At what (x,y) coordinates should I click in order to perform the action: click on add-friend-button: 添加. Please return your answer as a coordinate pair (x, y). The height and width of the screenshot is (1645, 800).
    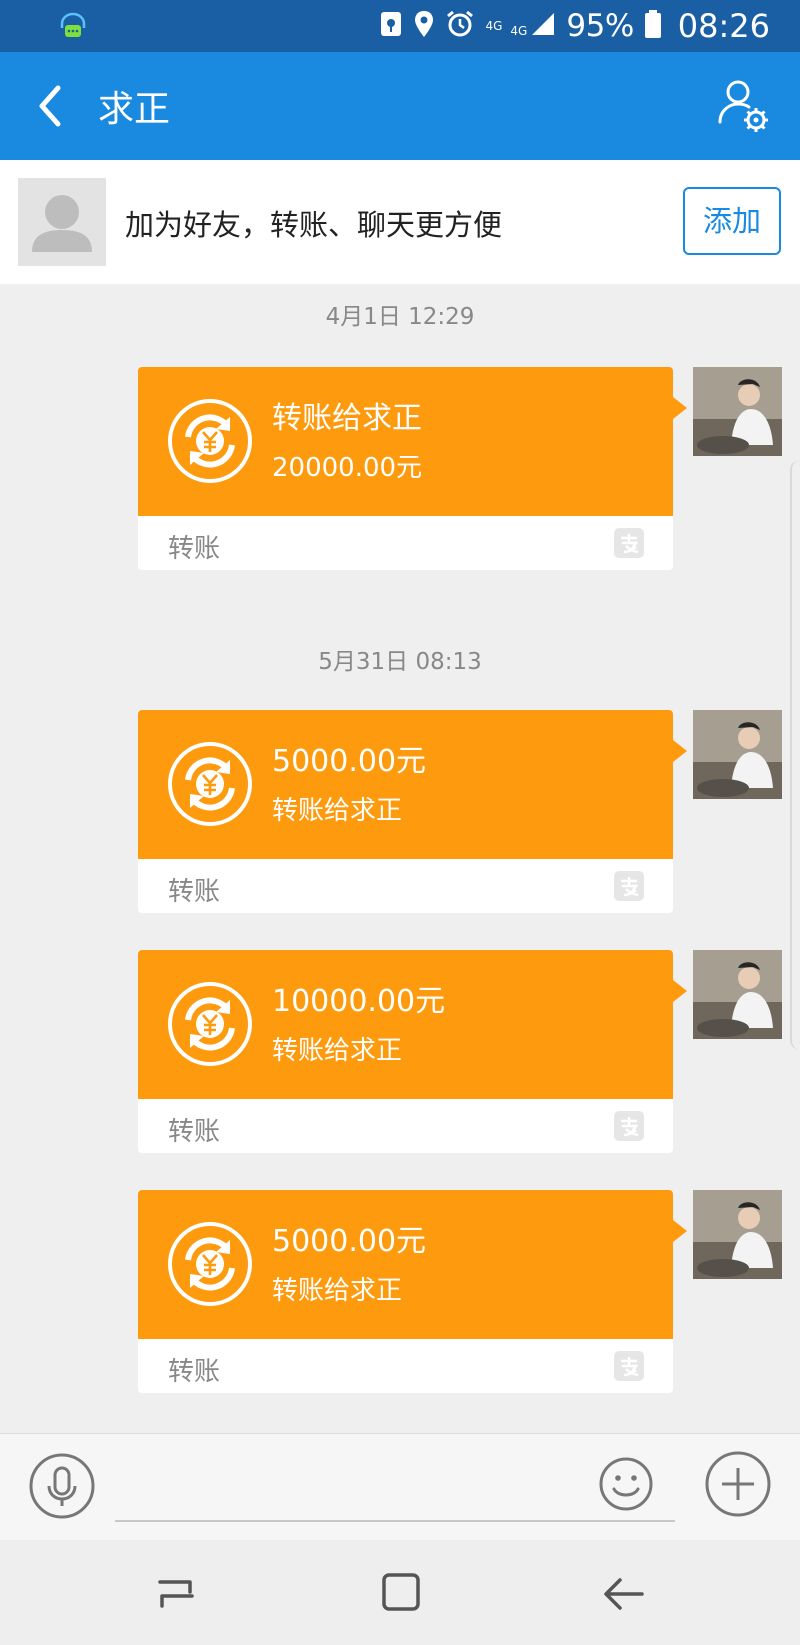
    Looking at the image, I should click on (732, 221).